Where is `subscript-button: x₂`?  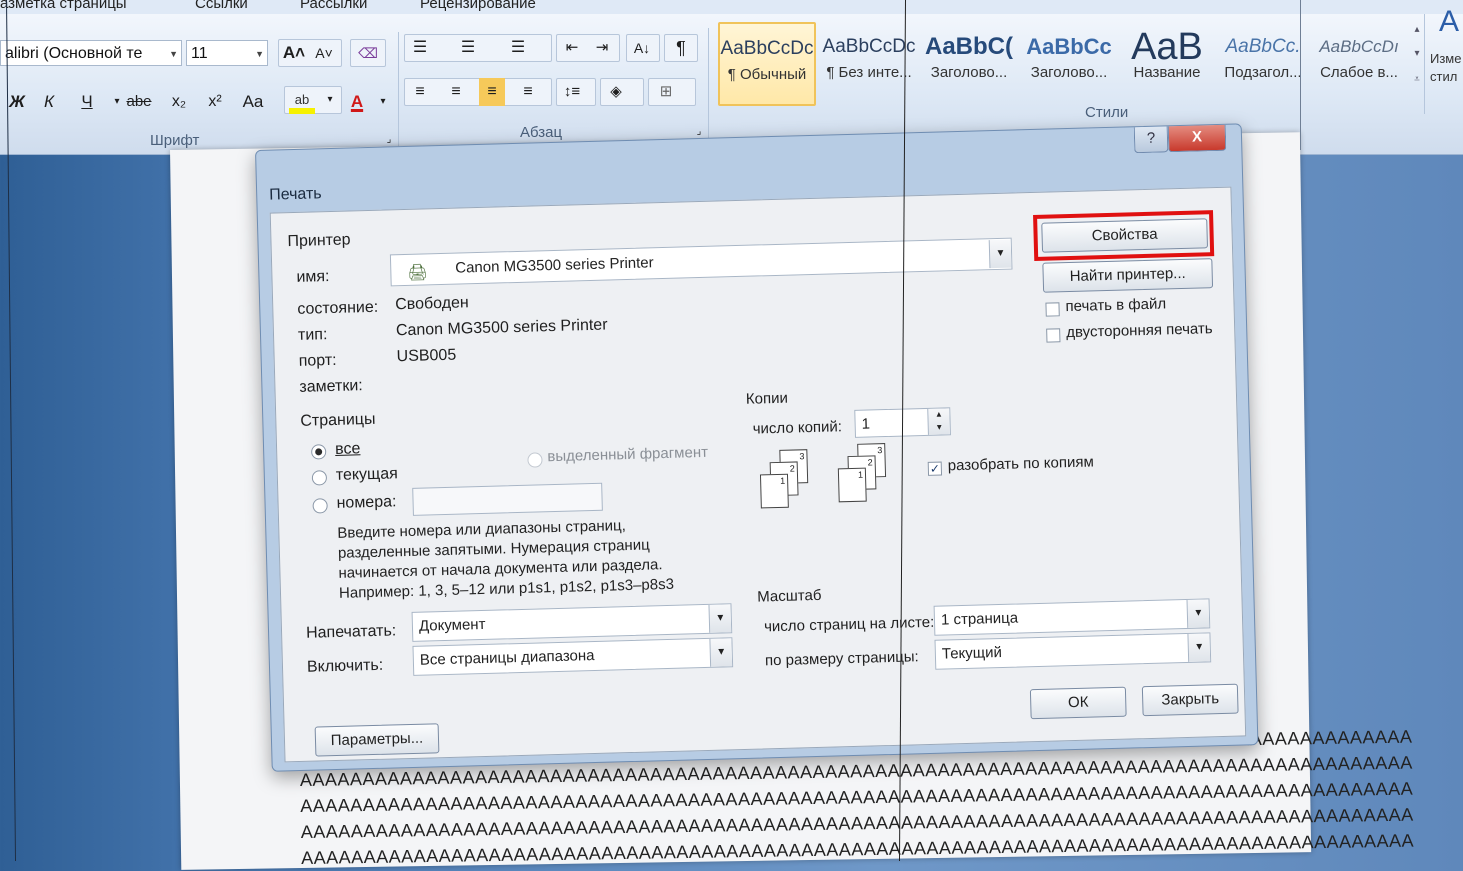 subscript-button: x₂ is located at coordinates (179, 102).